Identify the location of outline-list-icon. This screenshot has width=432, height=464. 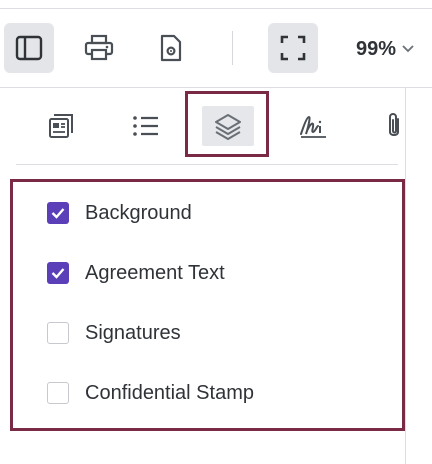
(145, 126).